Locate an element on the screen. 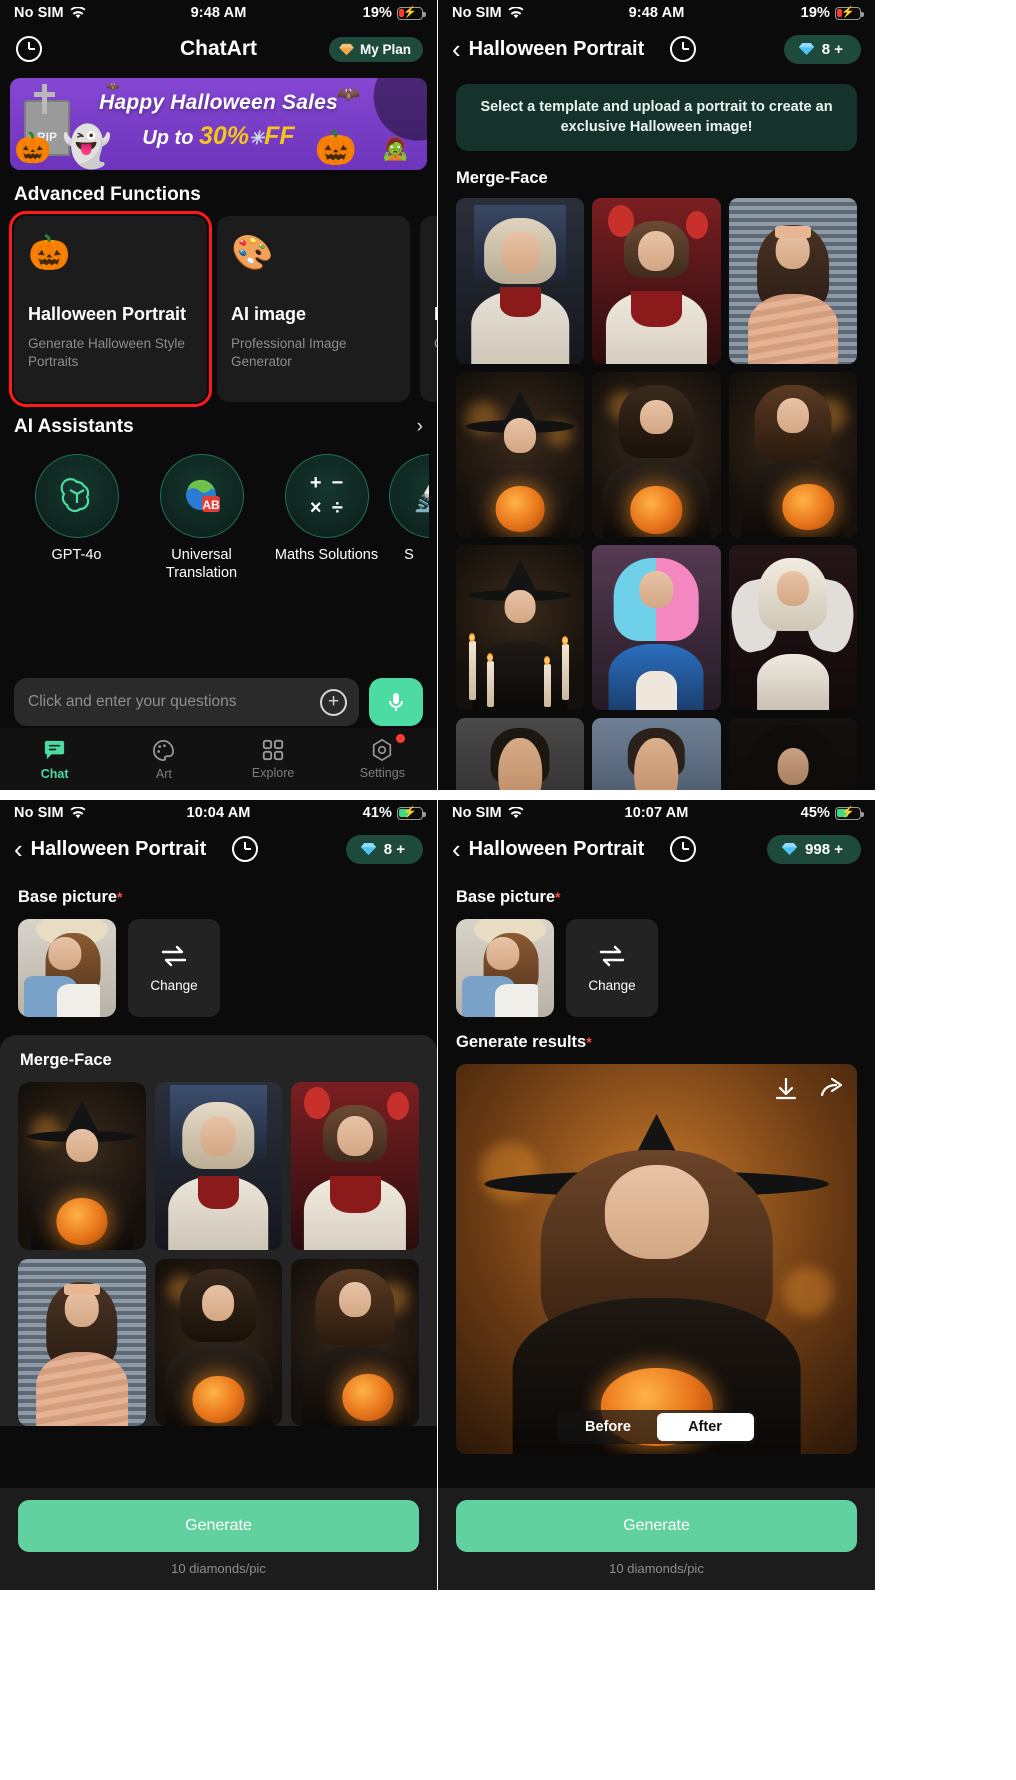  coin-count: 8 + is located at coordinates (832, 49).